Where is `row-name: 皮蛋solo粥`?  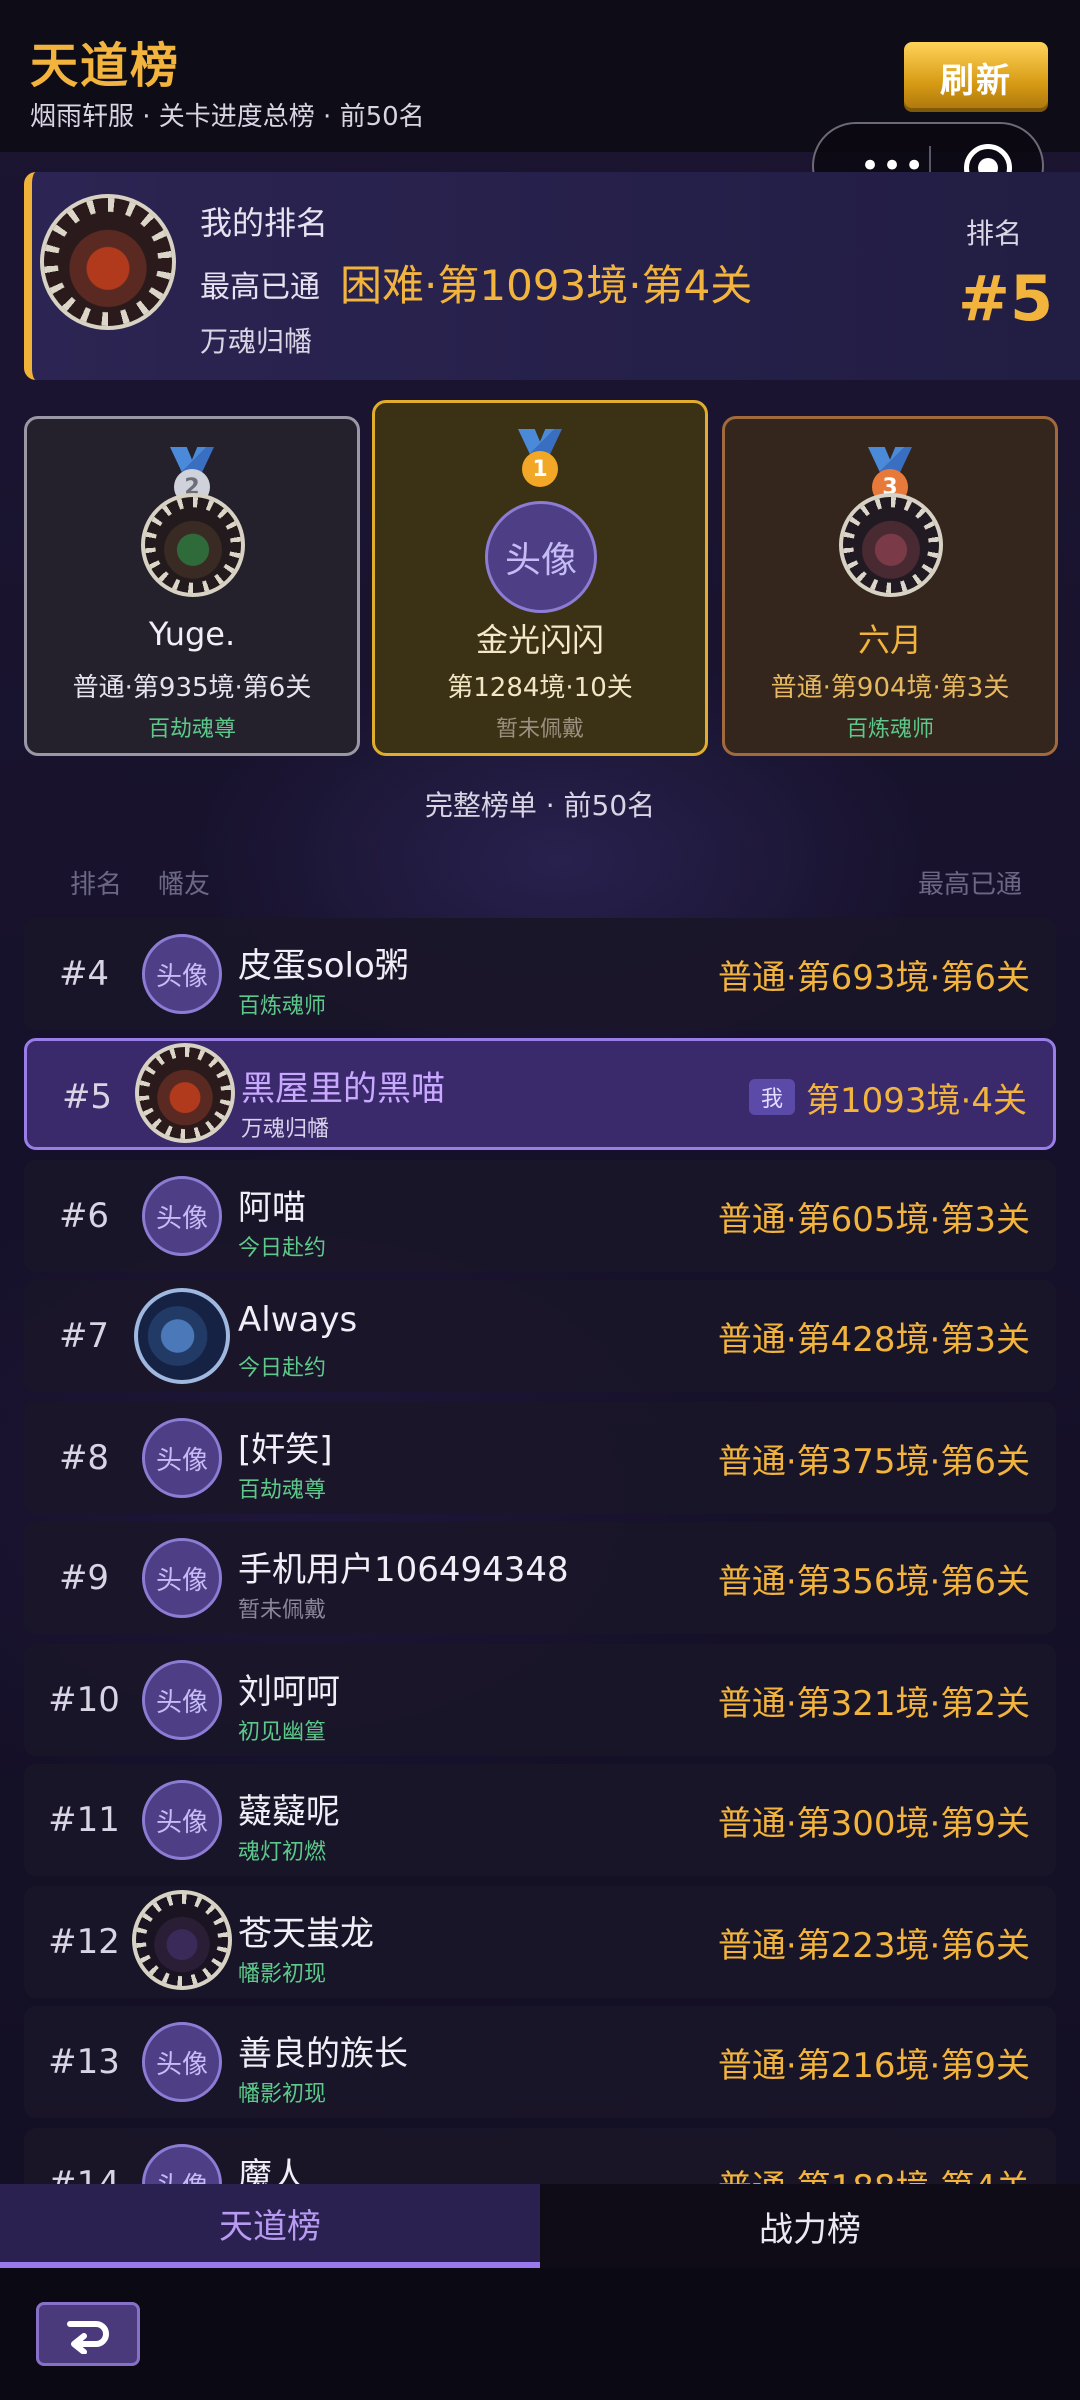 row-name: 皮蛋solo粥 is located at coordinates (323, 966).